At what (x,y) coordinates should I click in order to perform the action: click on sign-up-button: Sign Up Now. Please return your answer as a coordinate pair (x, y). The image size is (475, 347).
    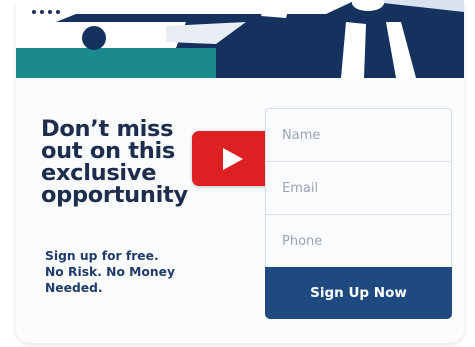
    Looking at the image, I should click on (358, 293).